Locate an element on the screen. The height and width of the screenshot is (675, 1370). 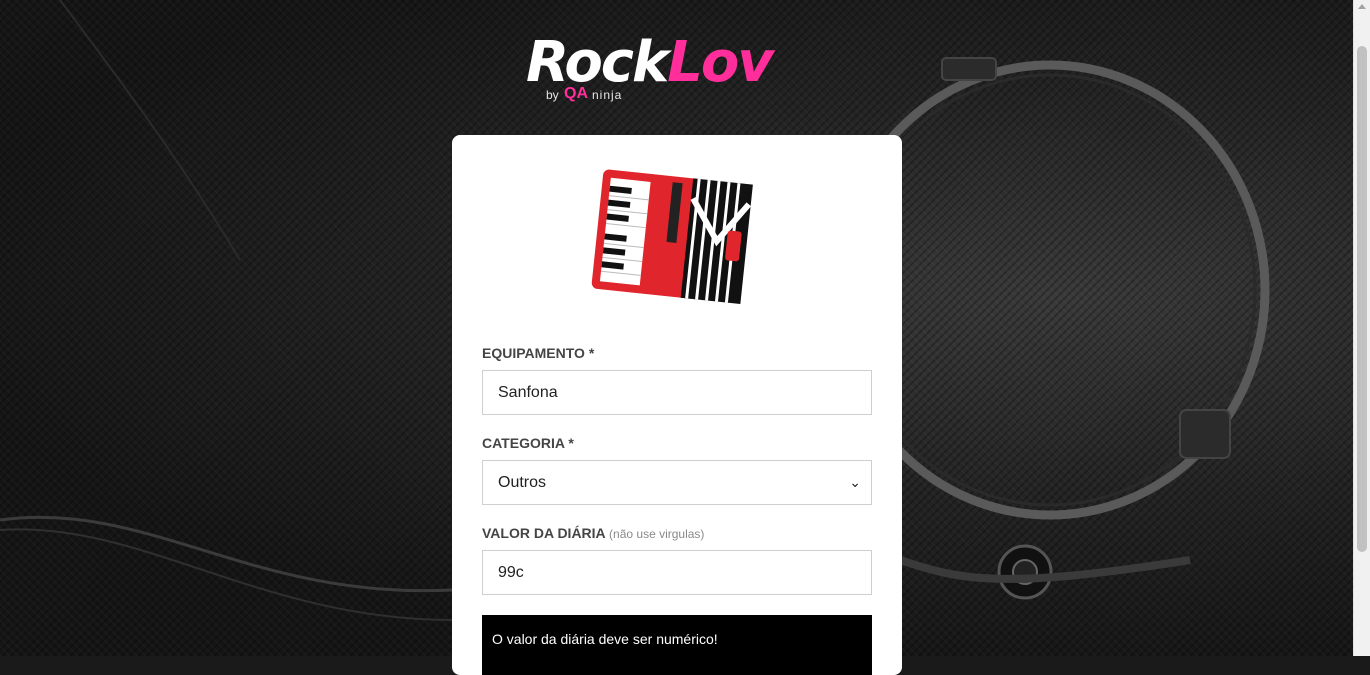
validation-alert: O valor da diária deve ser numérico! is located at coordinates (677, 645).